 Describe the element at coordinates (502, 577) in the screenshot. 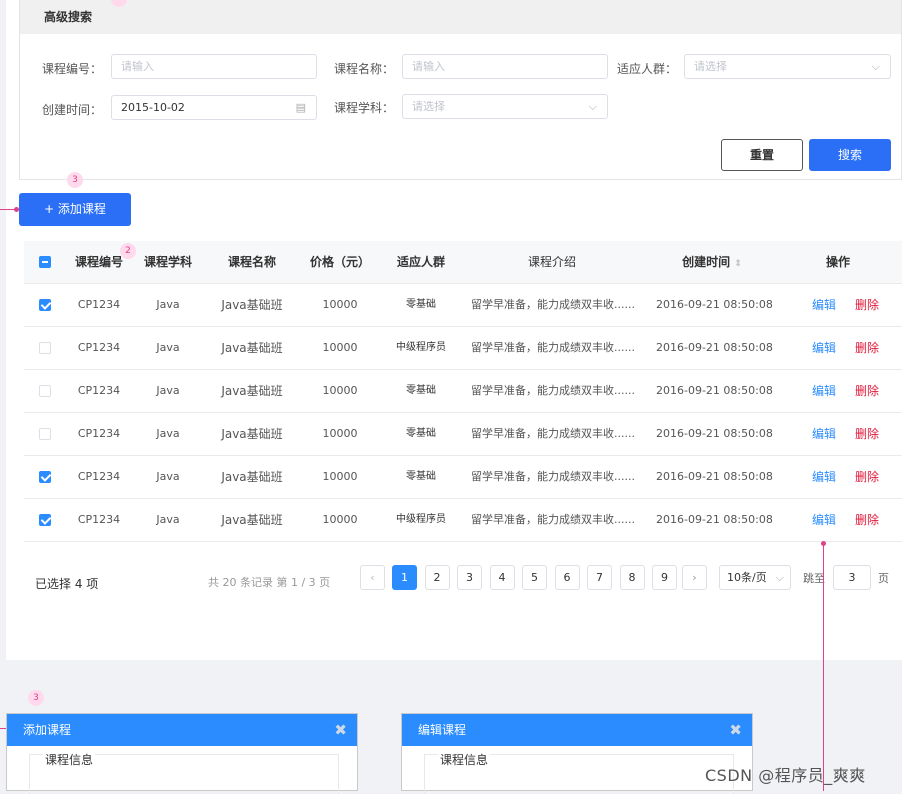

I see `page-button: 4` at that location.